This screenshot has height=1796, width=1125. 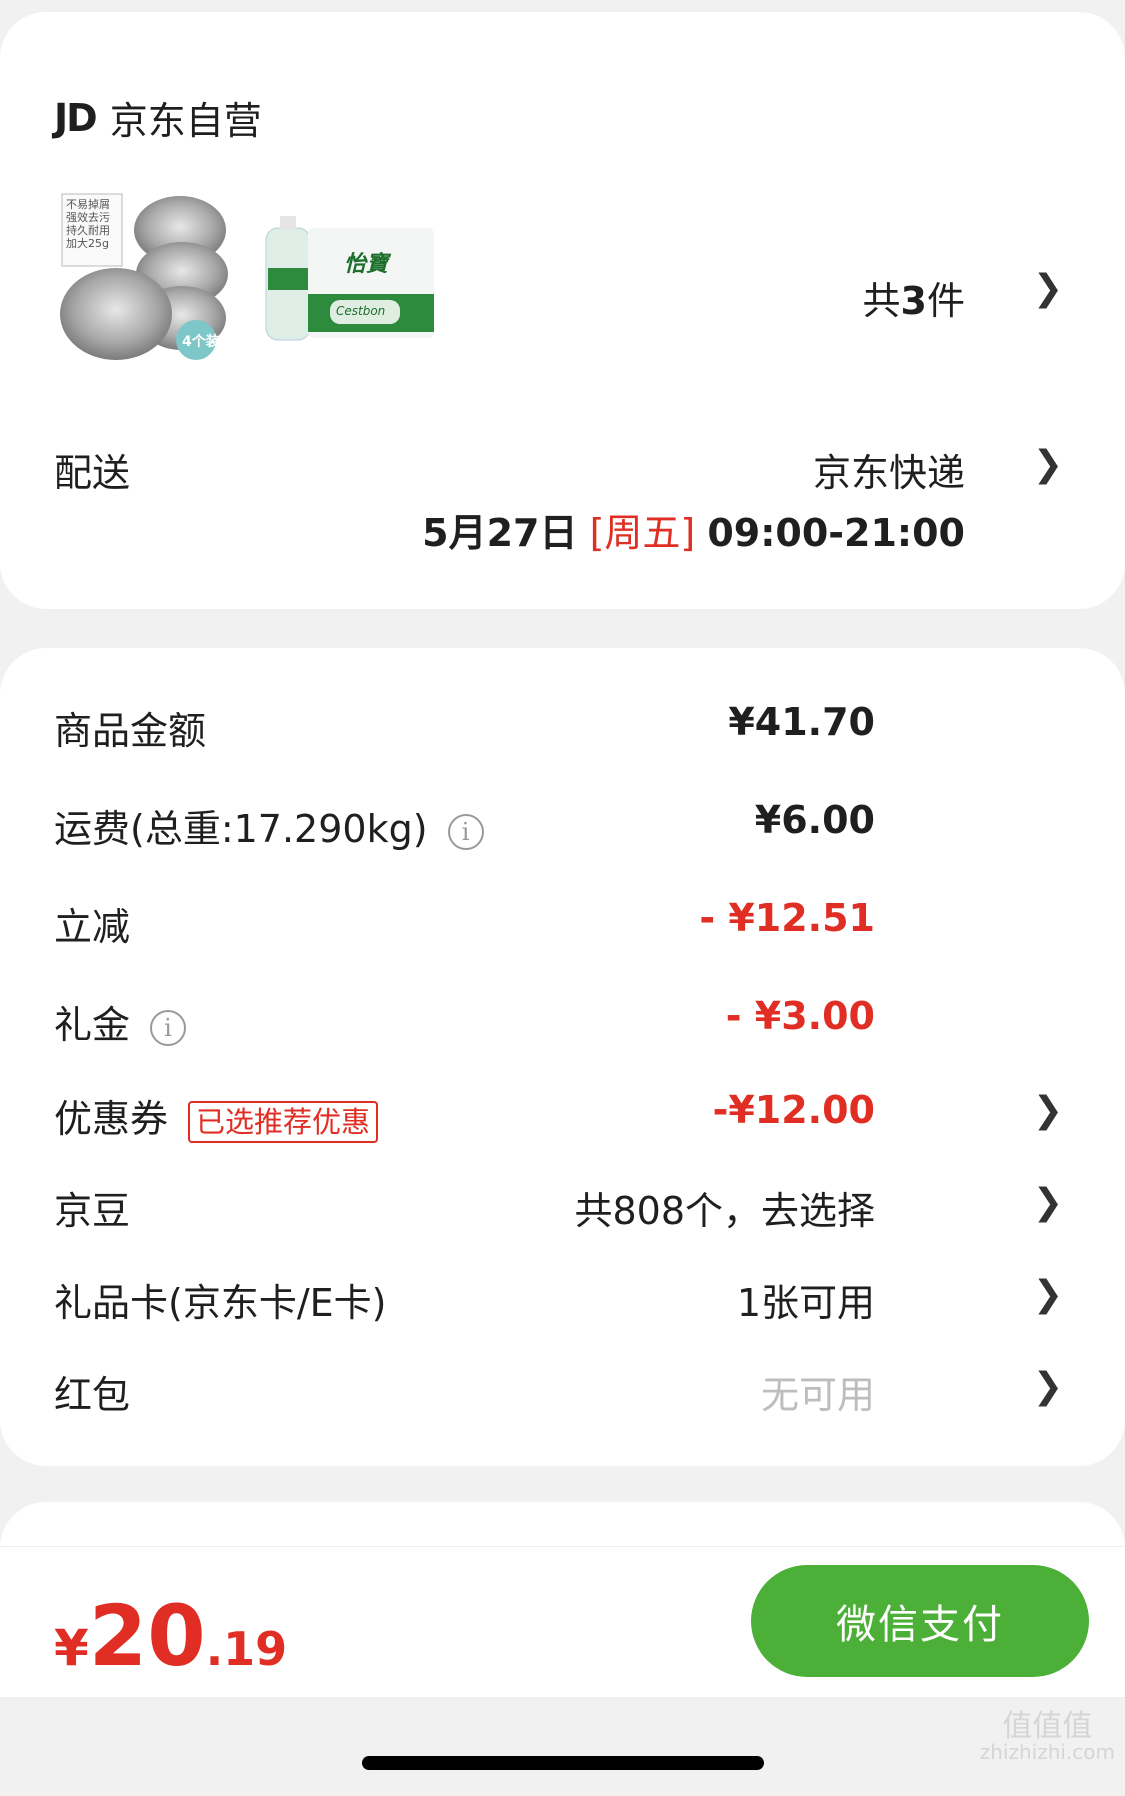 What do you see at coordinates (366, 264) in the screenshot?
I see `water-brand: 怡寶` at bounding box center [366, 264].